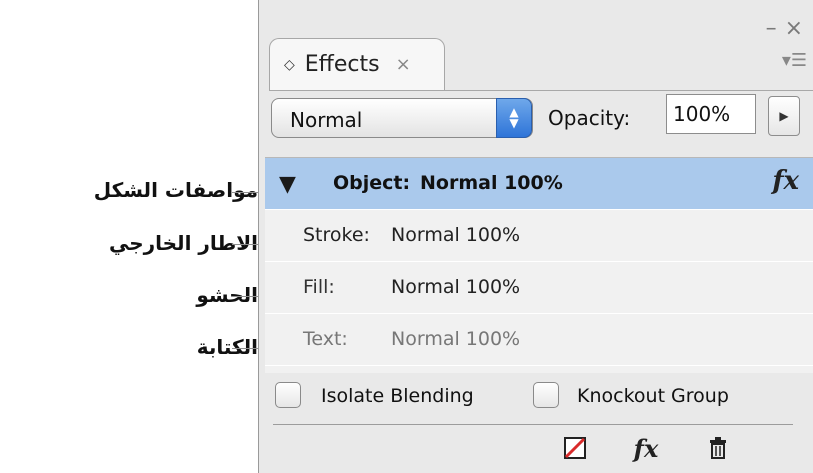 Image resolution: width=813 pixels, height=473 pixels. I want to click on bottom-toolbar: fx, so click(536, 450).